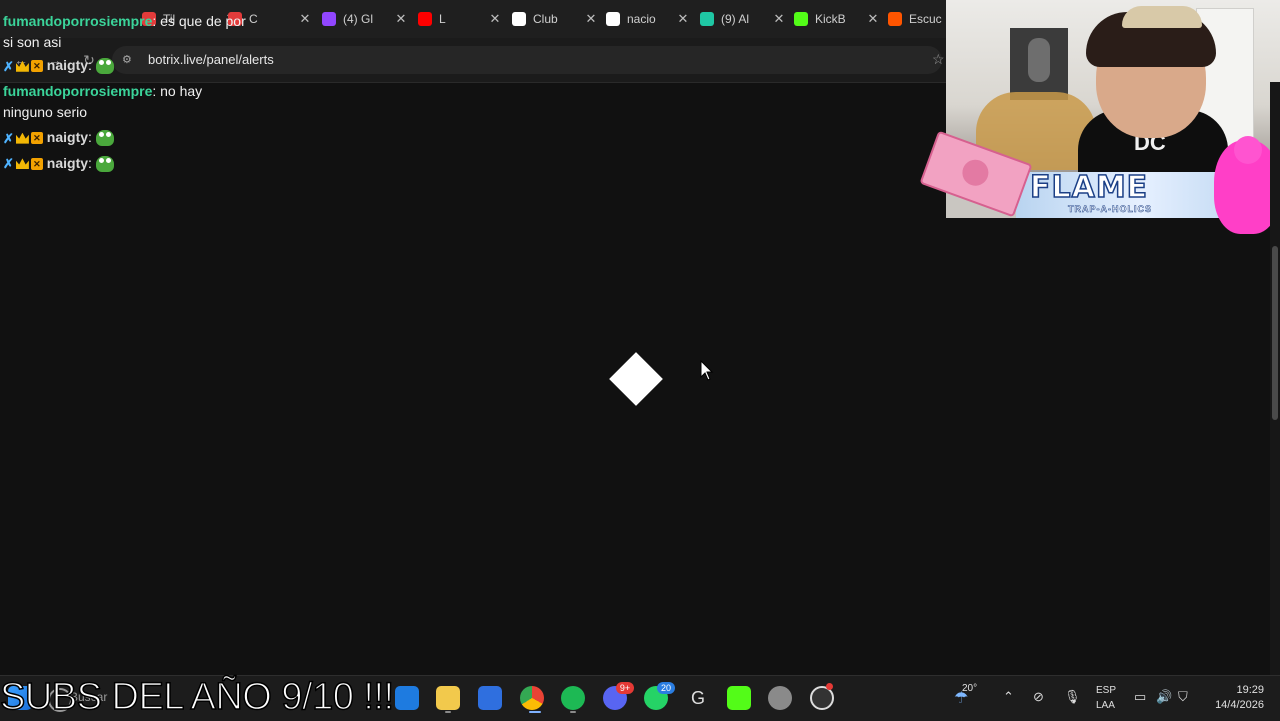 This screenshot has width=1280, height=721. Describe the element at coordinates (197, 697) in the screenshot. I see `stream-caption: SUBS DEL AÑO 9/10 !!!` at that location.